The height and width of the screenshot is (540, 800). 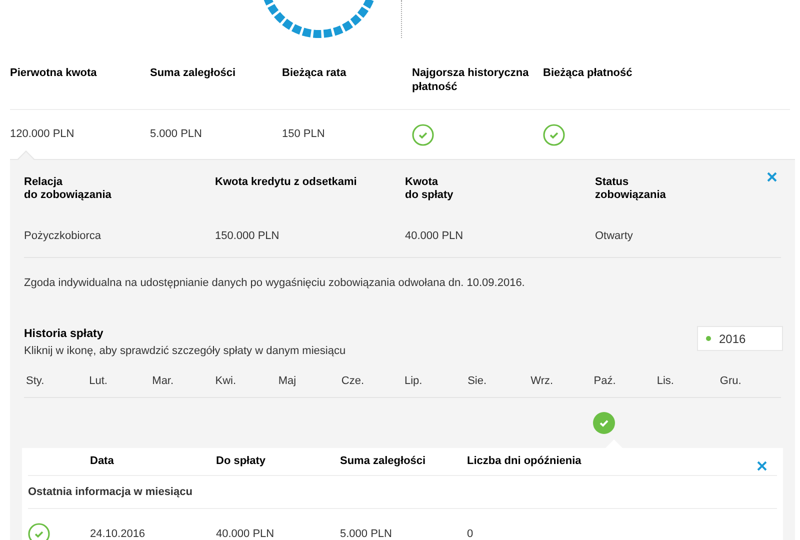 I want to click on month-label: Paź., so click(x=604, y=381).